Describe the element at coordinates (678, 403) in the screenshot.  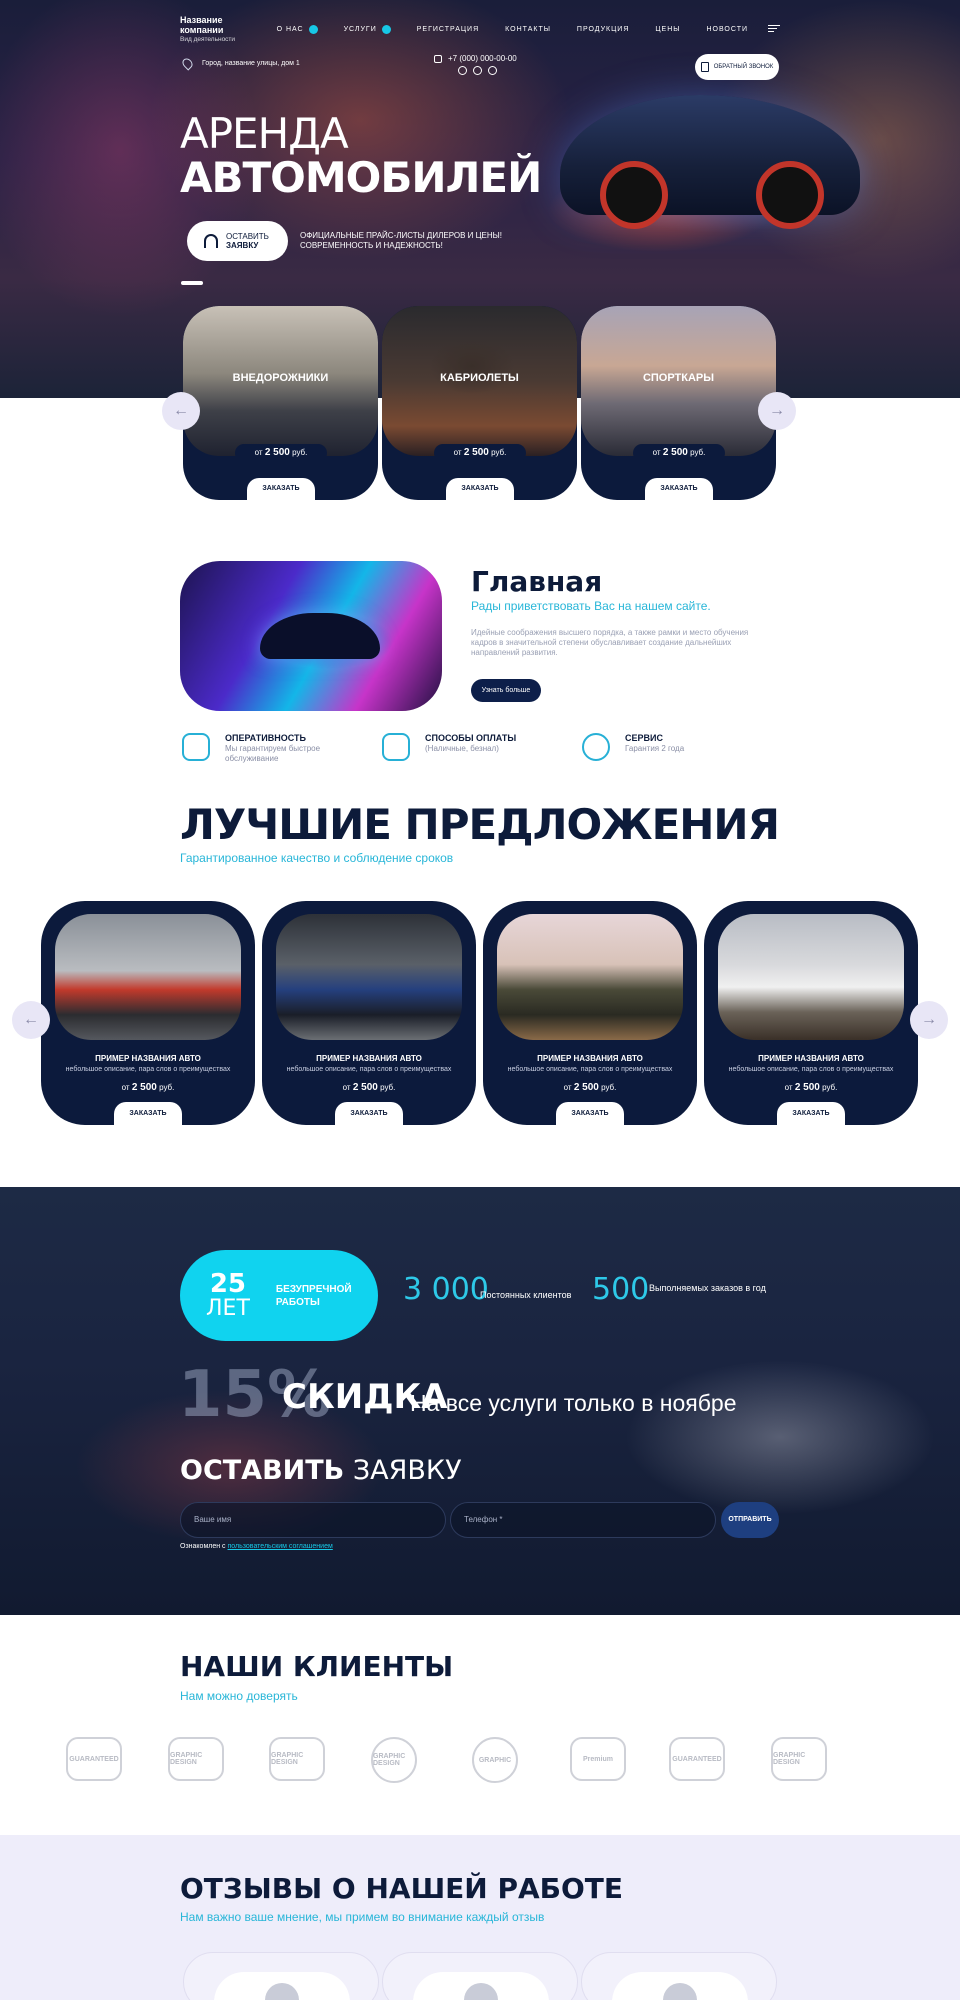
I see `category-card: СПОРТКАРЫ от 2 500 руб. ЗАКАЗАТЬ` at that location.